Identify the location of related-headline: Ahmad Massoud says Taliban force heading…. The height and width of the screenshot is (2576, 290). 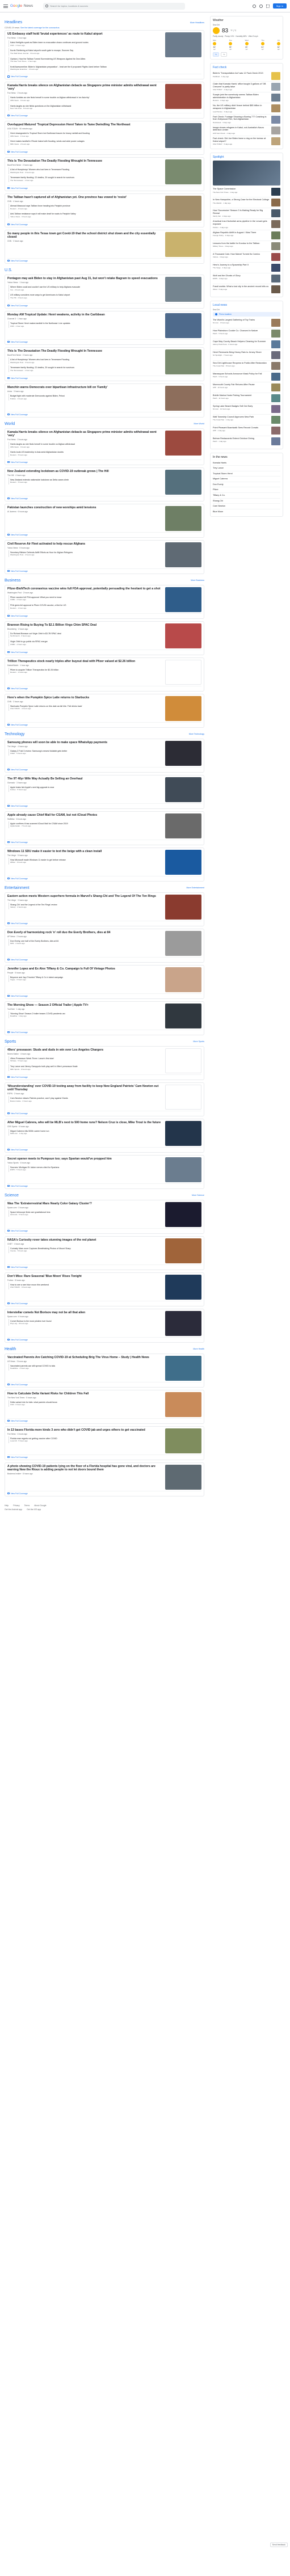
(40, 206).